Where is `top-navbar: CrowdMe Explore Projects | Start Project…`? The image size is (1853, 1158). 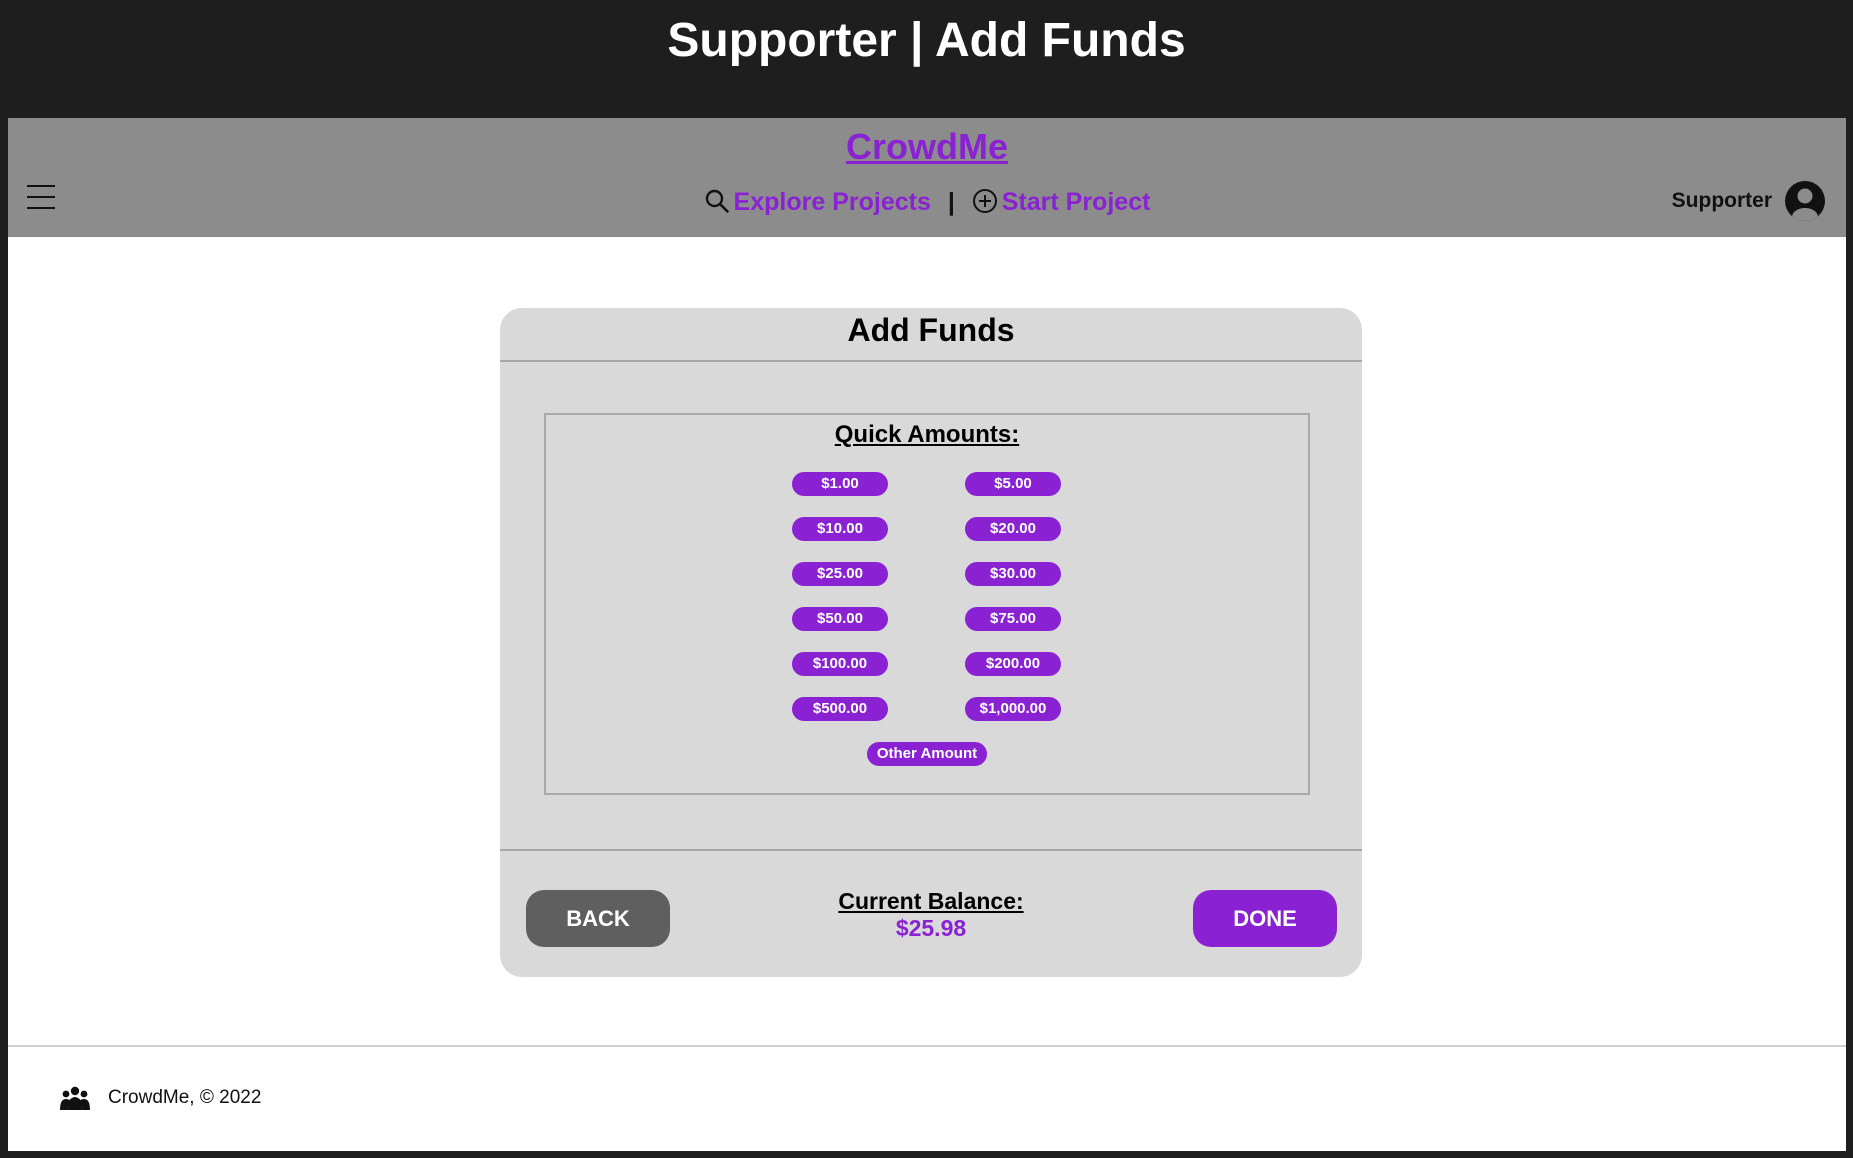
top-navbar: CrowdMe Explore Projects | Start Project… is located at coordinates (927, 177).